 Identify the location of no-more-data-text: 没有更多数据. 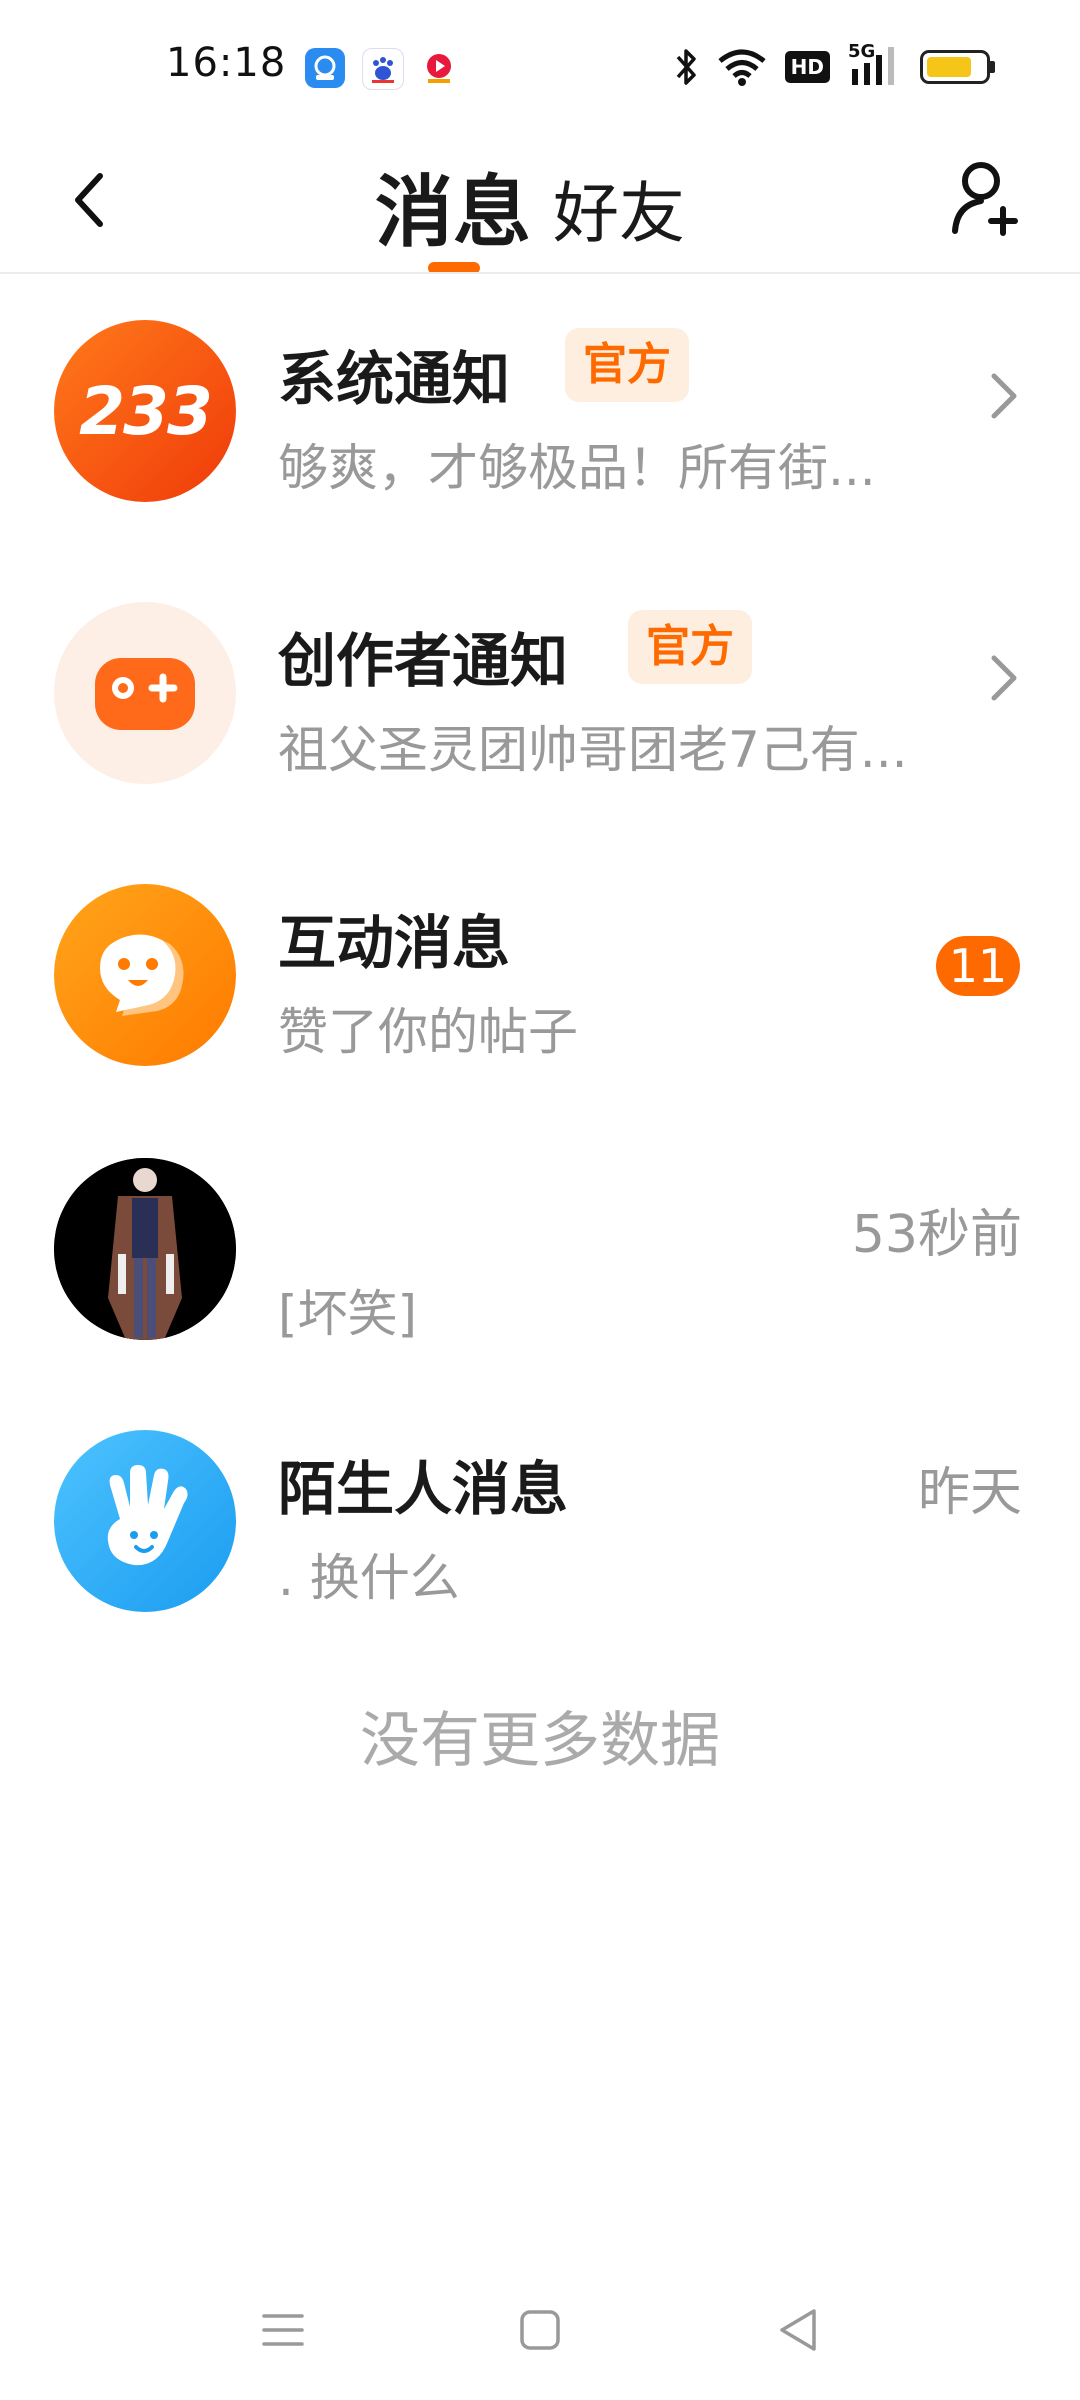
(540, 1741).